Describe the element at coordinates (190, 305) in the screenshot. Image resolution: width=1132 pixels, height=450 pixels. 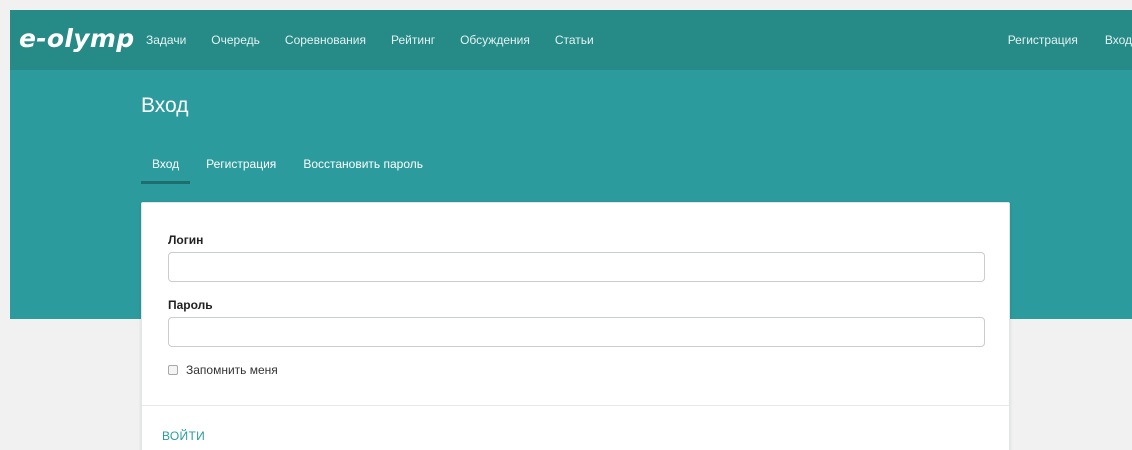
I see `password-label: Пароль` at that location.